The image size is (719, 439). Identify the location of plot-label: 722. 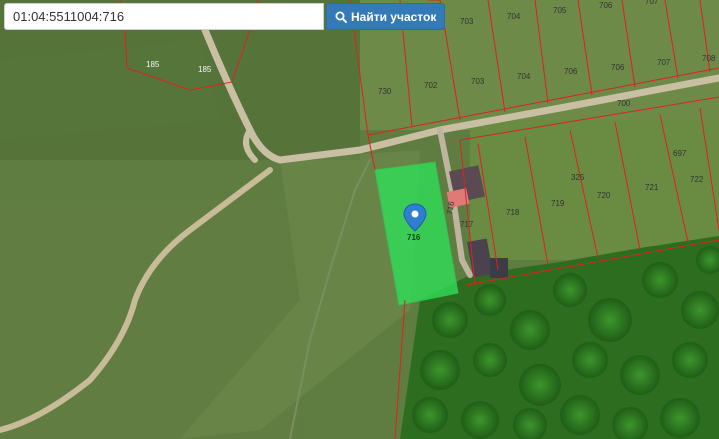
(697, 179).